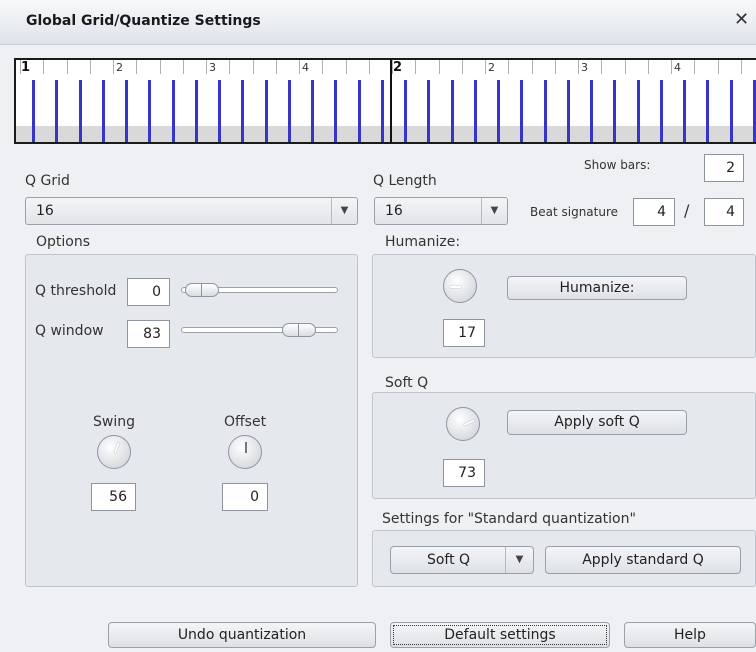  I want to click on soft-q-field: 73, so click(464, 473).